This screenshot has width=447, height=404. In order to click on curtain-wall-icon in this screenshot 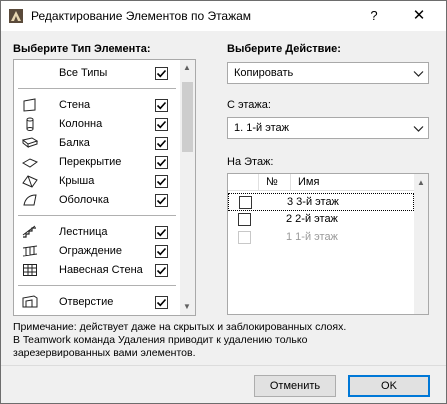, I will do `click(30, 270)`.